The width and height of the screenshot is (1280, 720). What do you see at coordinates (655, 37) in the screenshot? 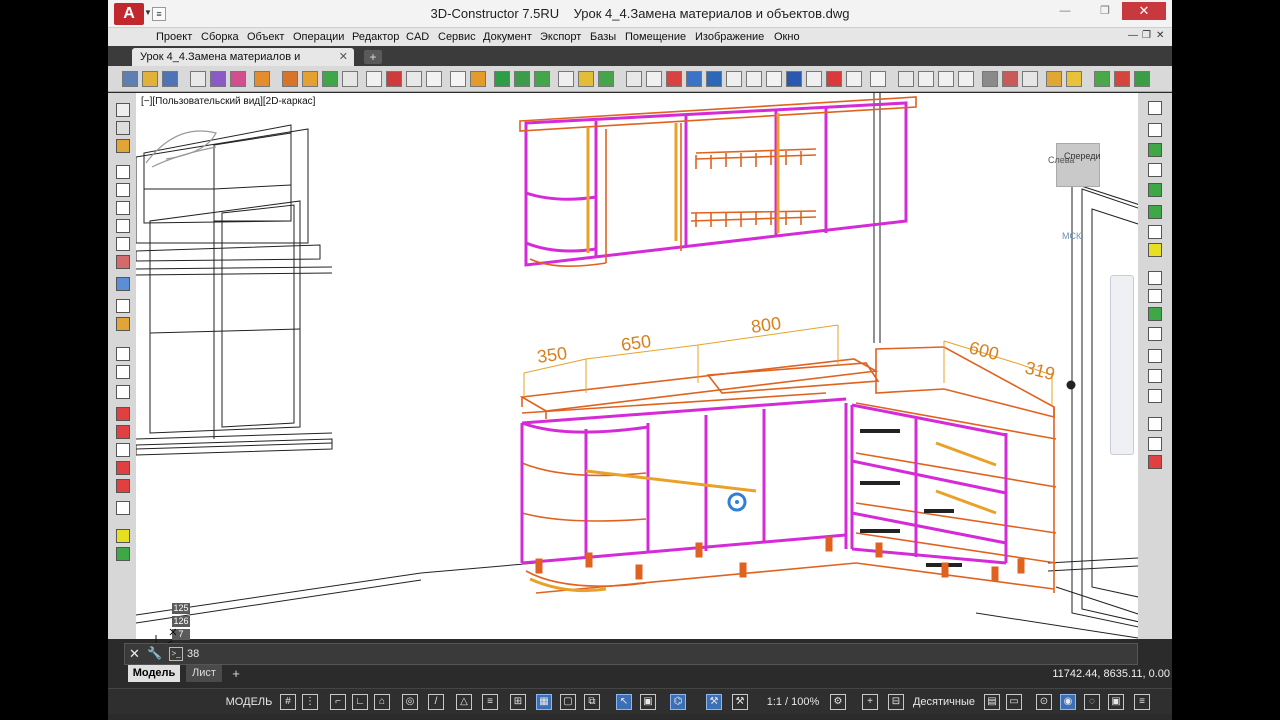
I see `menu-room: Помещение` at bounding box center [655, 37].